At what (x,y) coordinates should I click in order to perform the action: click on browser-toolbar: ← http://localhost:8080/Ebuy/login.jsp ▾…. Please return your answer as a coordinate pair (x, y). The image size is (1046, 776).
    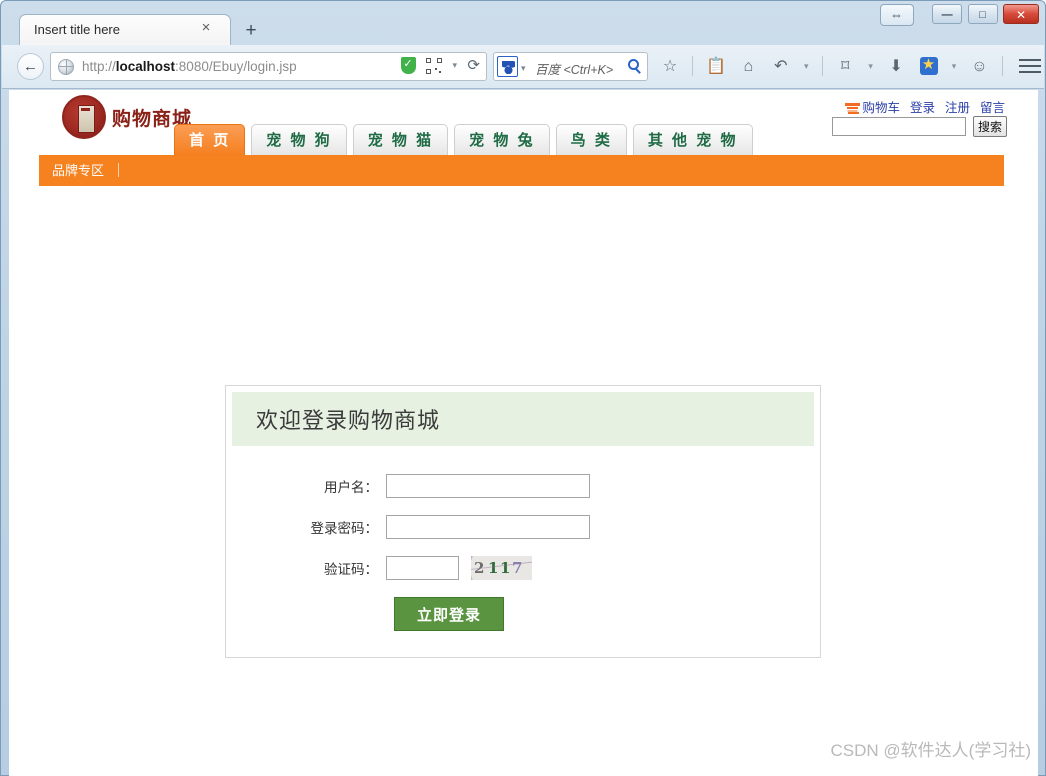
    Looking at the image, I should click on (523, 67).